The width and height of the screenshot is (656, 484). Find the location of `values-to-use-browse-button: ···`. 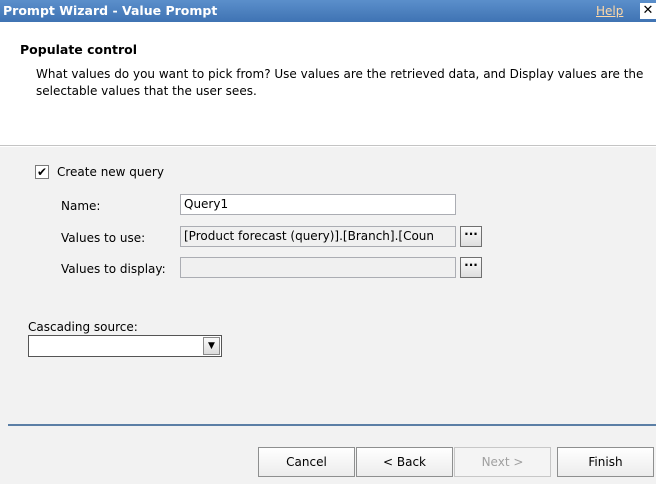

values-to-use-browse-button: ··· is located at coordinates (471, 236).